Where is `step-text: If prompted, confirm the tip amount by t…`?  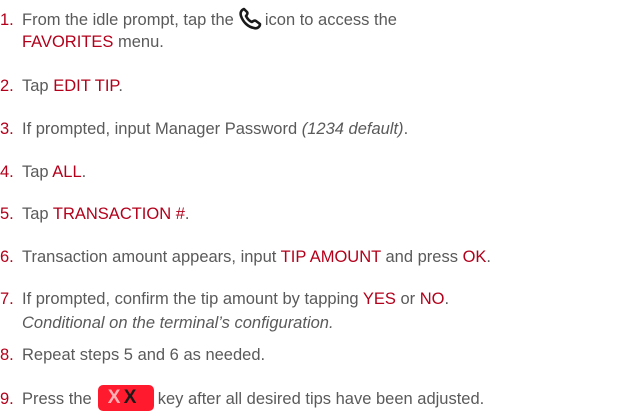 step-text: If prompted, confirm the tip amount by t… is located at coordinates (192, 299).